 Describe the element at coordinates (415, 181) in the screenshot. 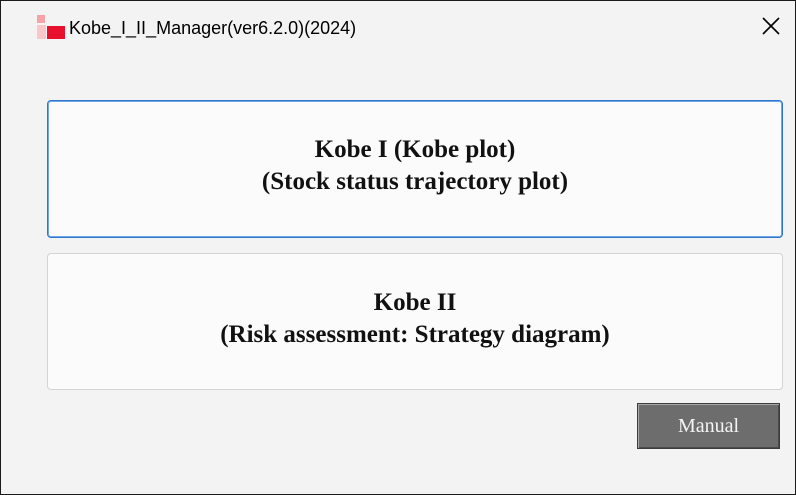

I see `kobe-i-button-sublabel: (Stock status trajectory plot)` at that location.